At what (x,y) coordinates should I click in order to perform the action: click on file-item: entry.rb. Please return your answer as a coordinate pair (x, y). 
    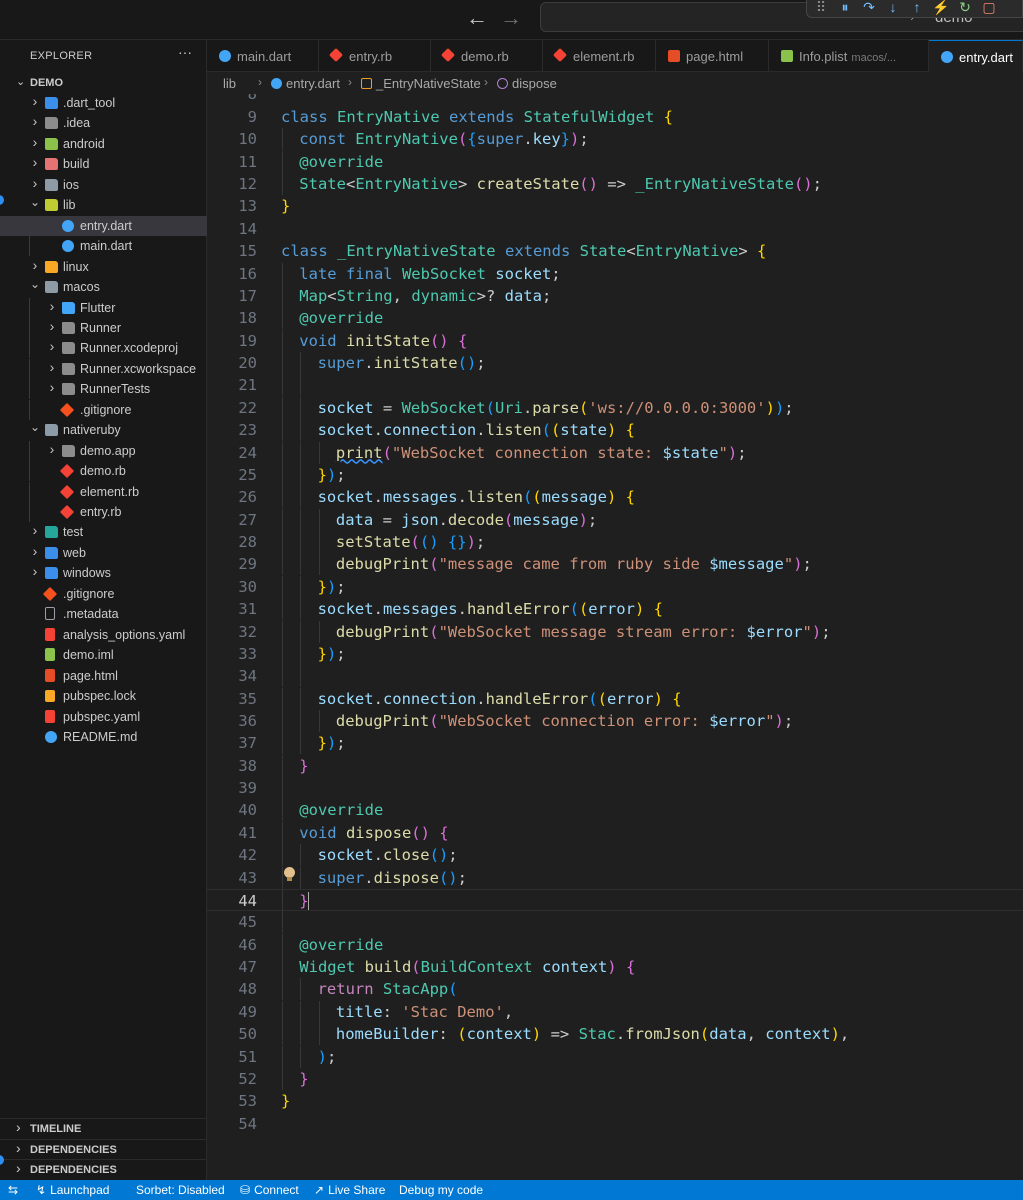
    Looking at the image, I should click on (103, 512).